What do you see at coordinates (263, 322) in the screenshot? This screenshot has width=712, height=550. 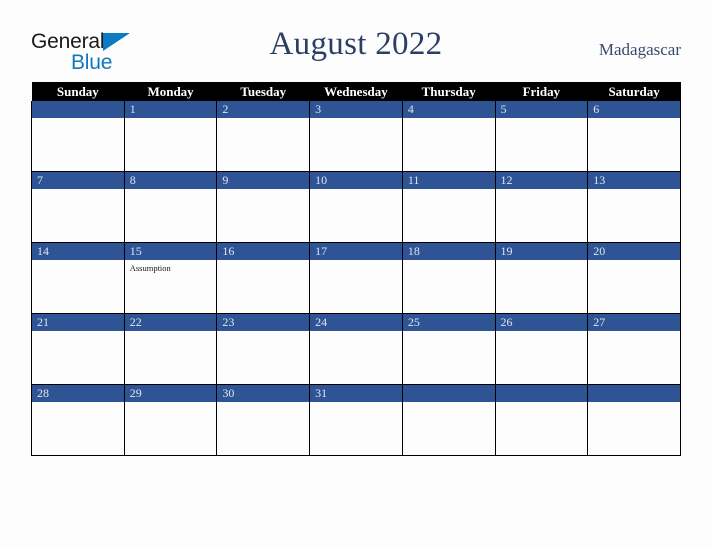 I see `day-number: 23` at bounding box center [263, 322].